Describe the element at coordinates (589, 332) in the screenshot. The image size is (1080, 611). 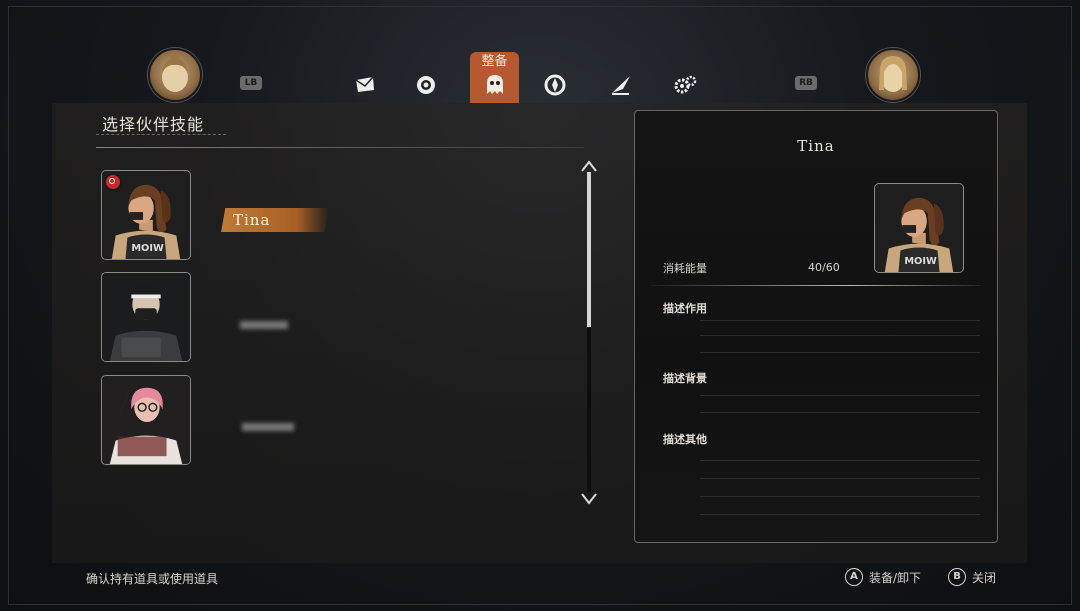
I see `companion-list-scrollbar` at that location.